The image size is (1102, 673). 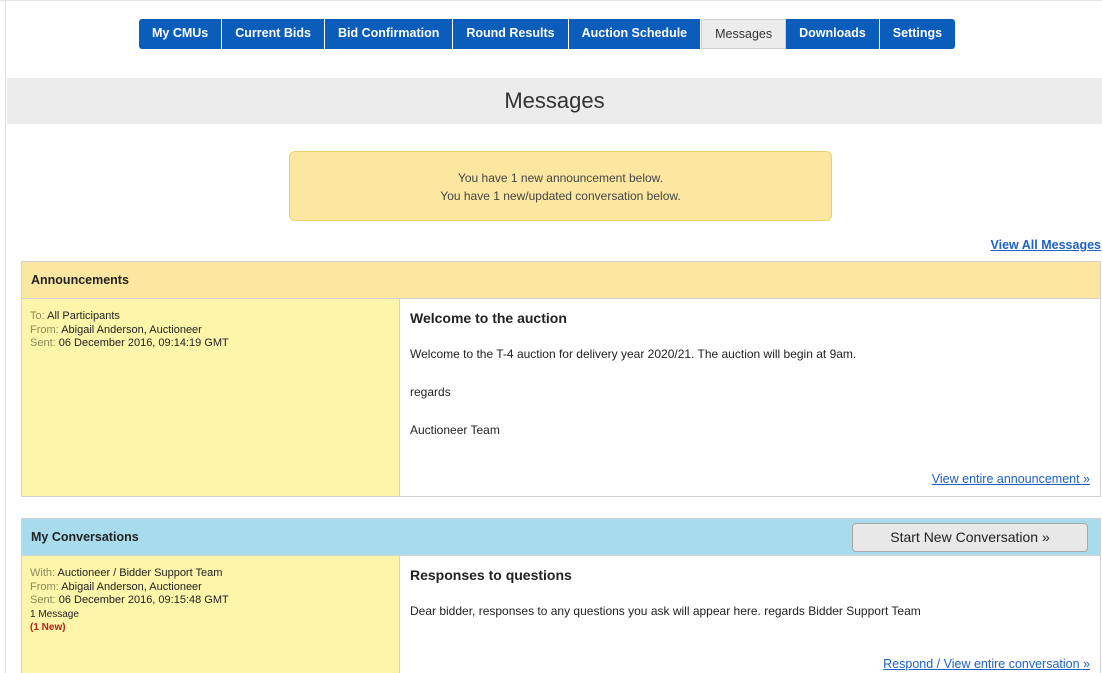 What do you see at coordinates (389, 34) in the screenshot?
I see `nav-bid-confirmation: Bid Confirmation` at bounding box center [389, 34].